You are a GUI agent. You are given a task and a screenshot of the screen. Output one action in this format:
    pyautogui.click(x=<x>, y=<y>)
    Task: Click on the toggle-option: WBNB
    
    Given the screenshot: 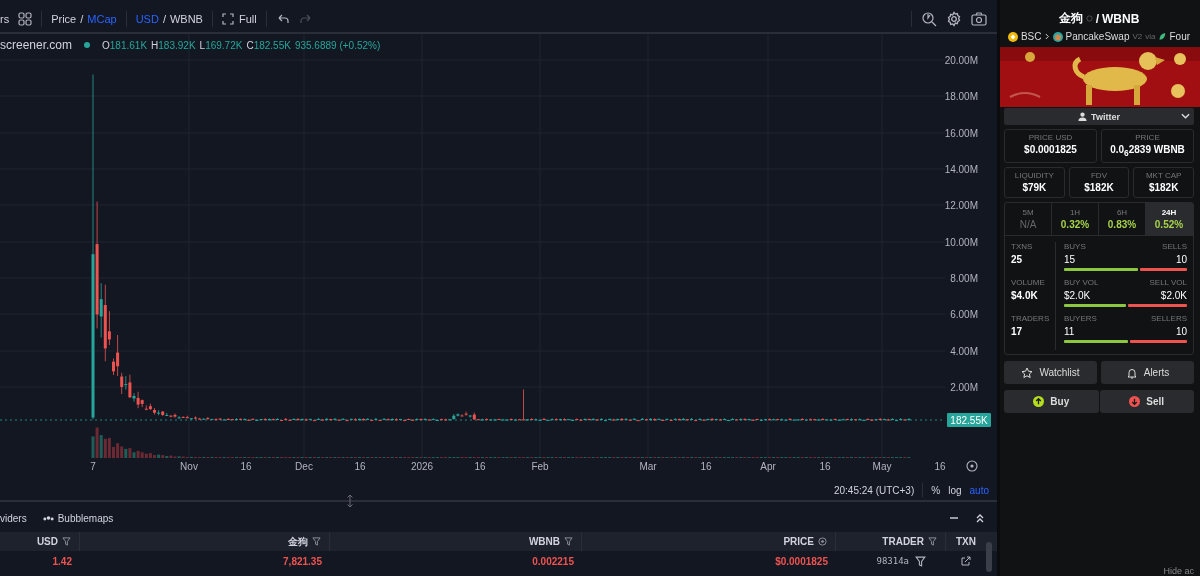 What is the action you would take?
    pyautogui.click(x=186, y=19)
    